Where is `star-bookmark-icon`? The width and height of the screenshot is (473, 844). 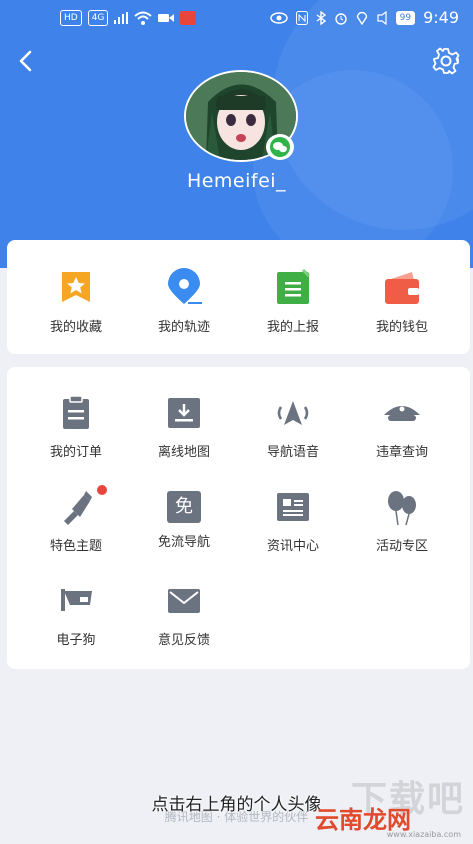
star-bookmark-icon is located at coordinates (76, 287).